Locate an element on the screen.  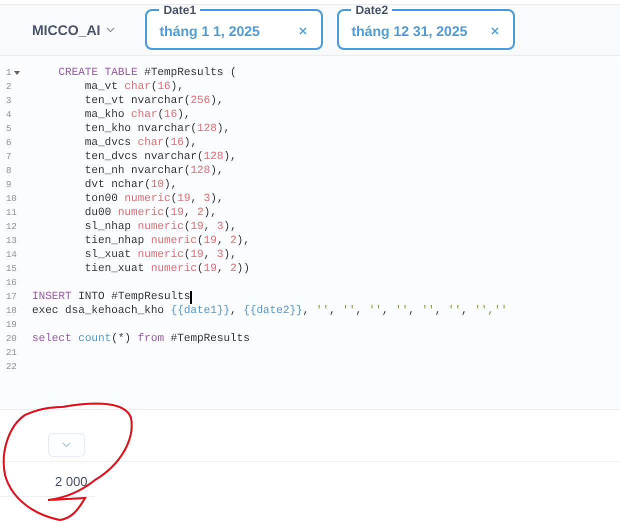
code-line: tien_xuat numeric(19, 2)) is located at coordinates (167, 269).